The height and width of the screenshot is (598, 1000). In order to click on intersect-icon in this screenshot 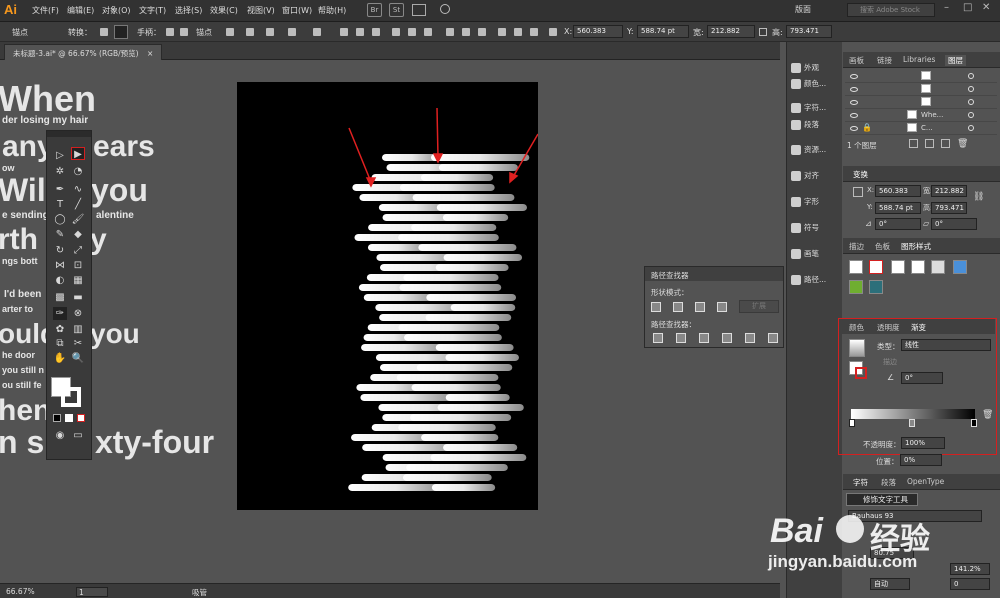, I will do `click(700, 307)`.